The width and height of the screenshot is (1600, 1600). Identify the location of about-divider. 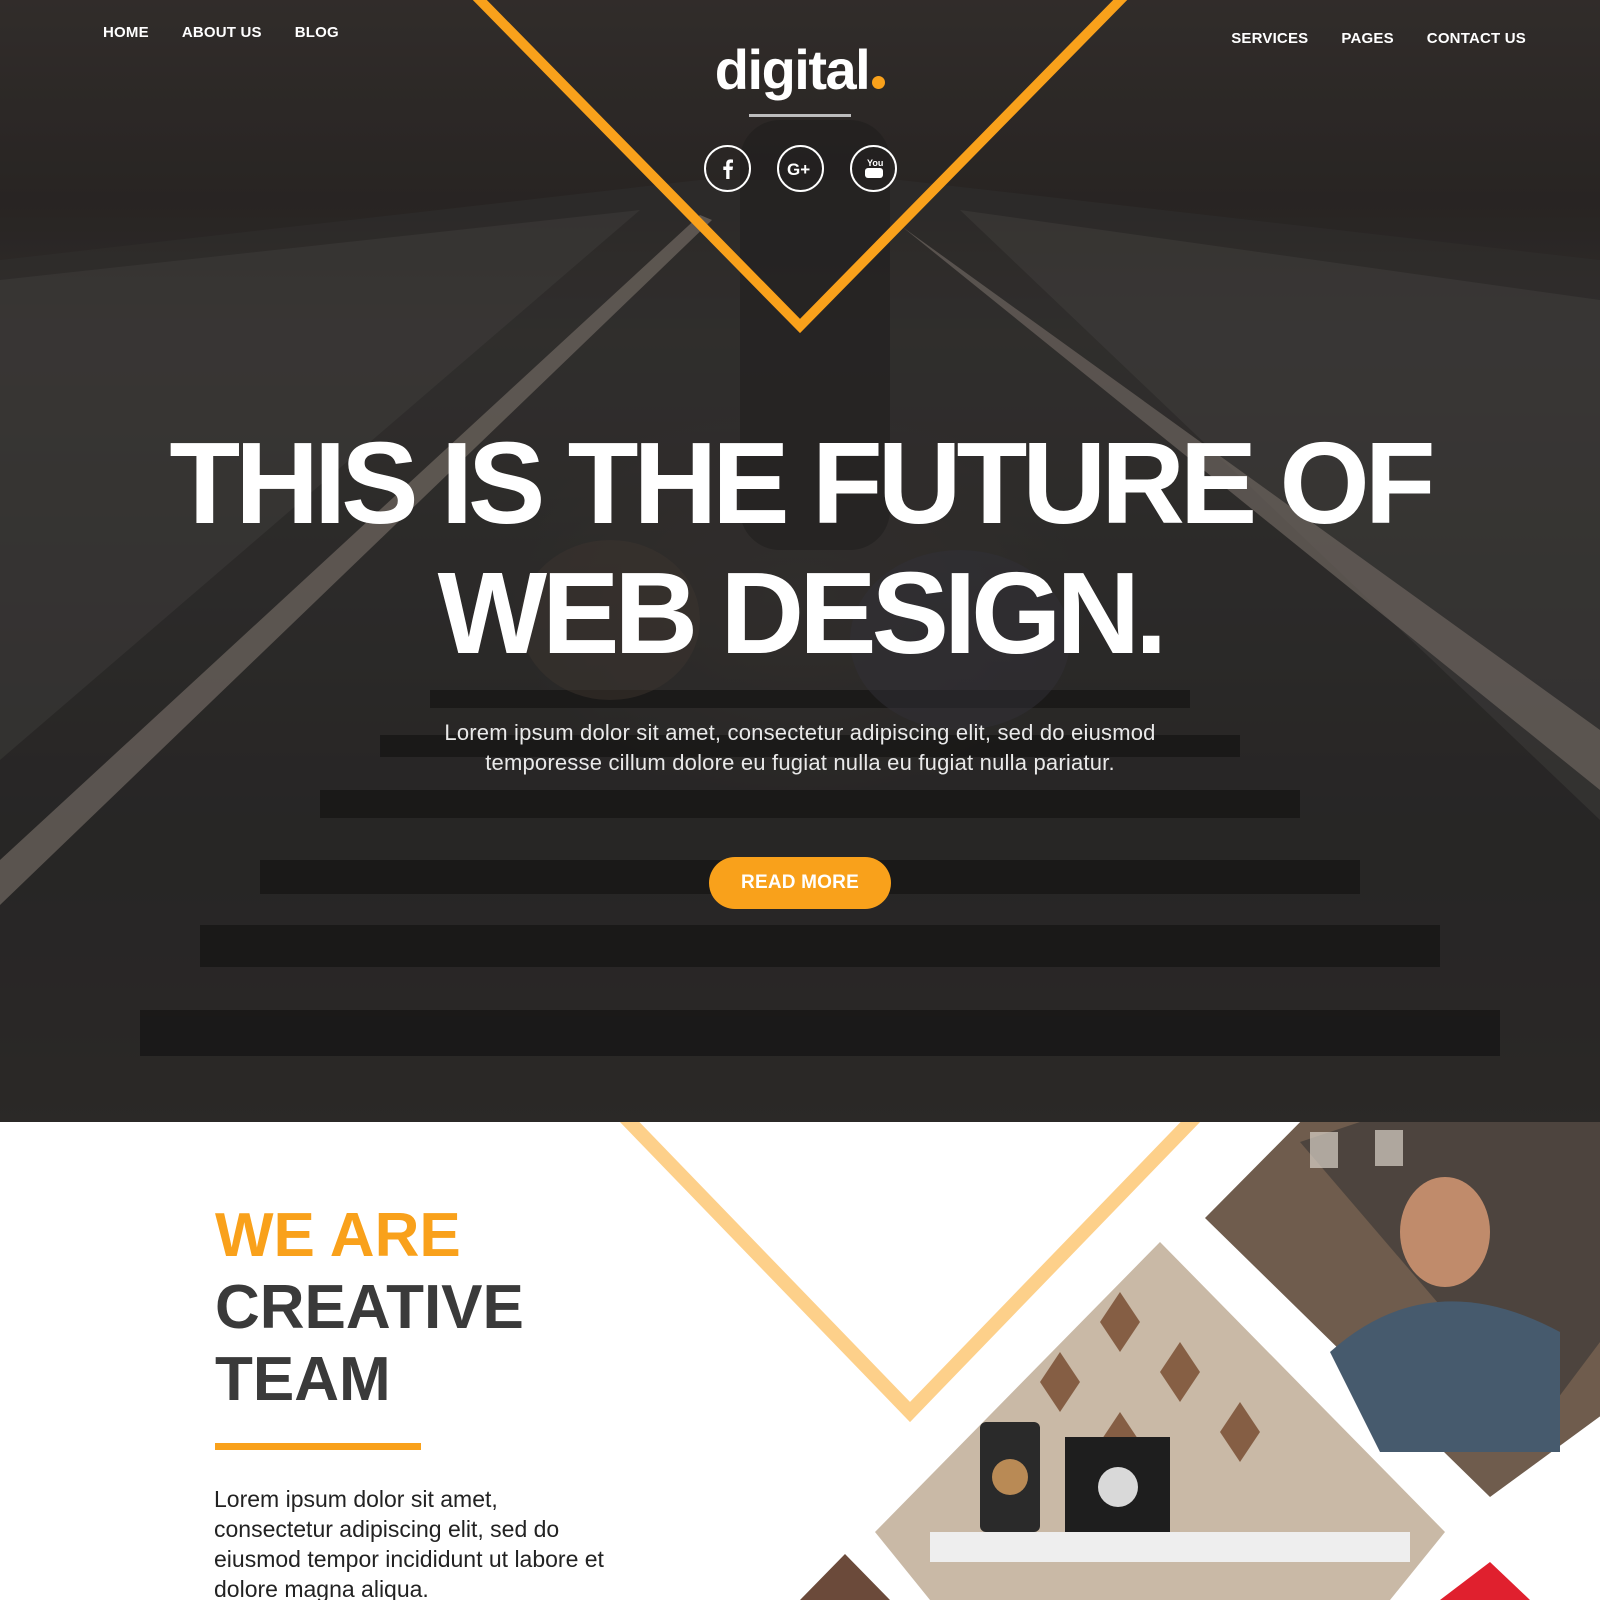
(318, 1446).